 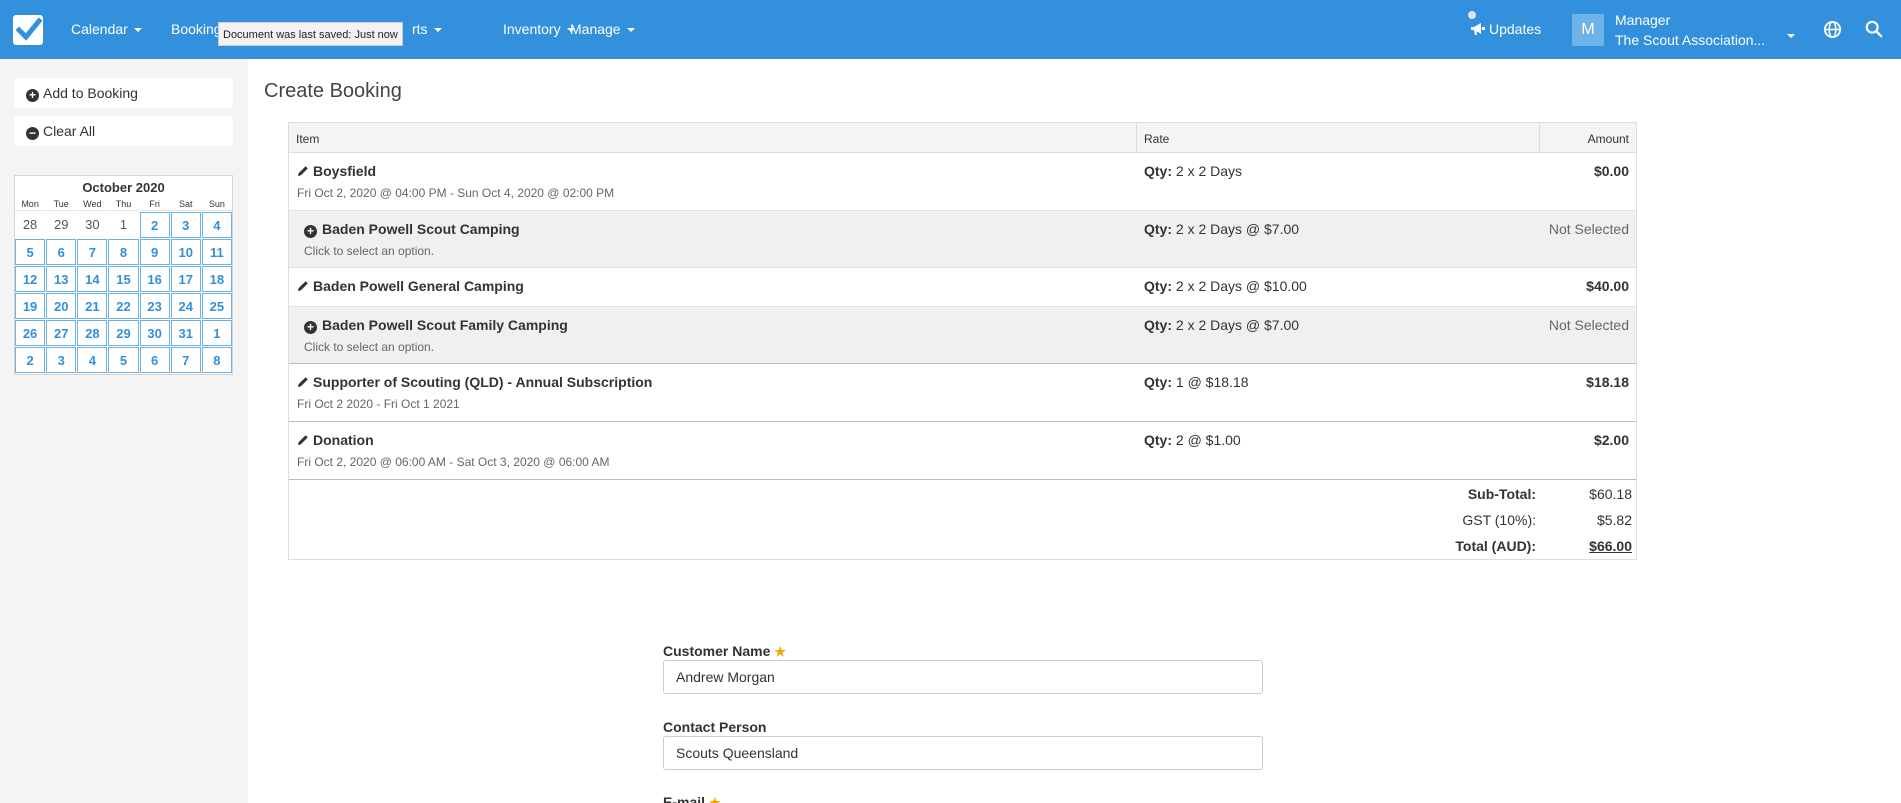 What do you see at coordinates (123, 187) in the screenshot?
I see `calendar-month-title: October 2020` at bounding box center [123, 187].